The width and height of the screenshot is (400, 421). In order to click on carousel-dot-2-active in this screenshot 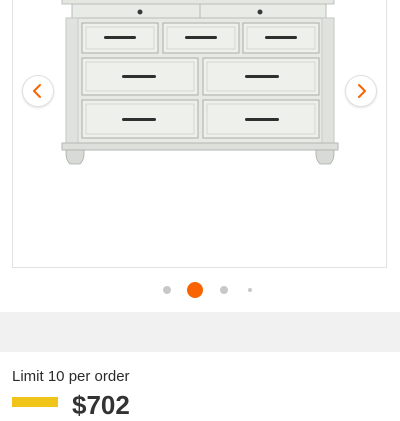, I will do `click(195, 290)`.